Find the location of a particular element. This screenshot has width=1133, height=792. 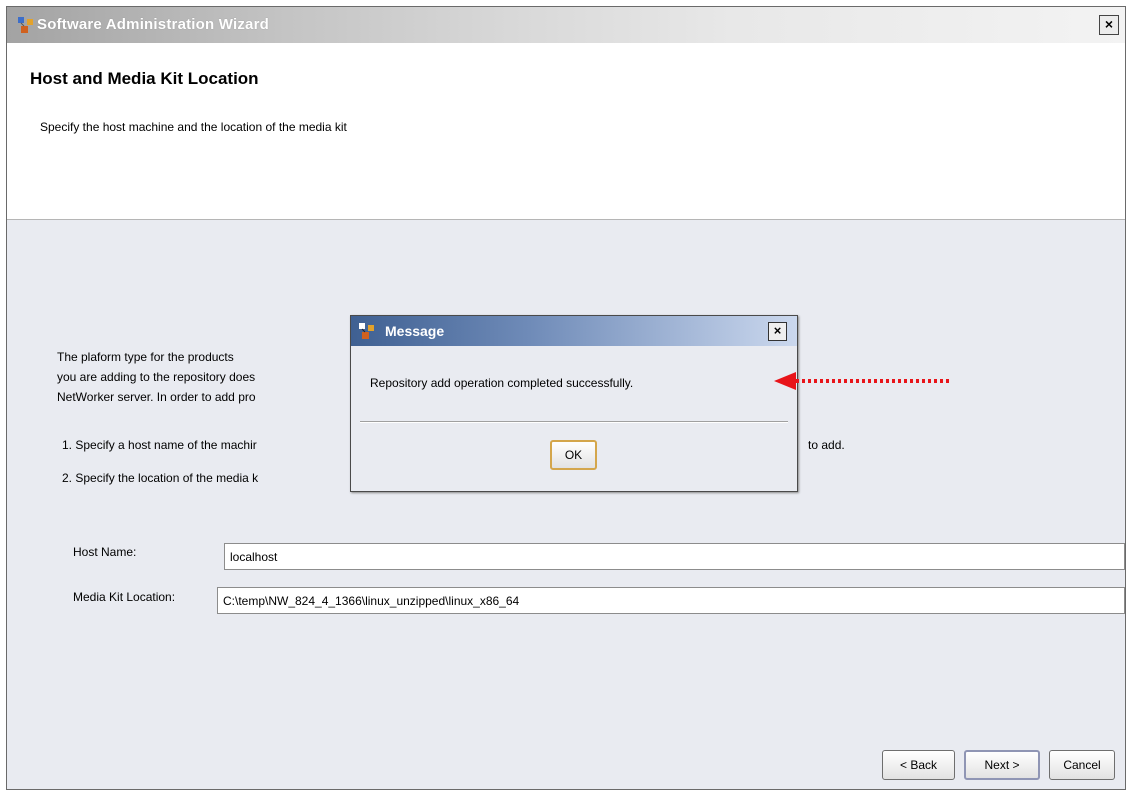

back-button: < Back is located at coordinates (918, 765).